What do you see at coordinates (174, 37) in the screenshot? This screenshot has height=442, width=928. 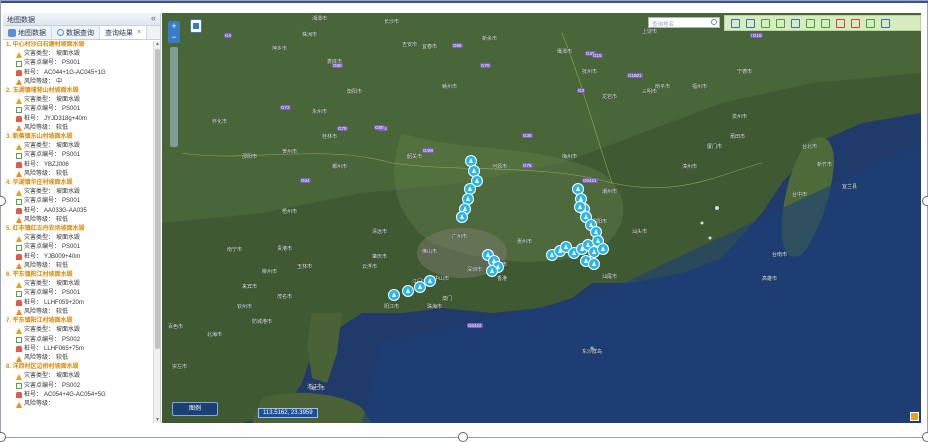 I see `zoom-out-button: −` at bounding box center [174, 37].